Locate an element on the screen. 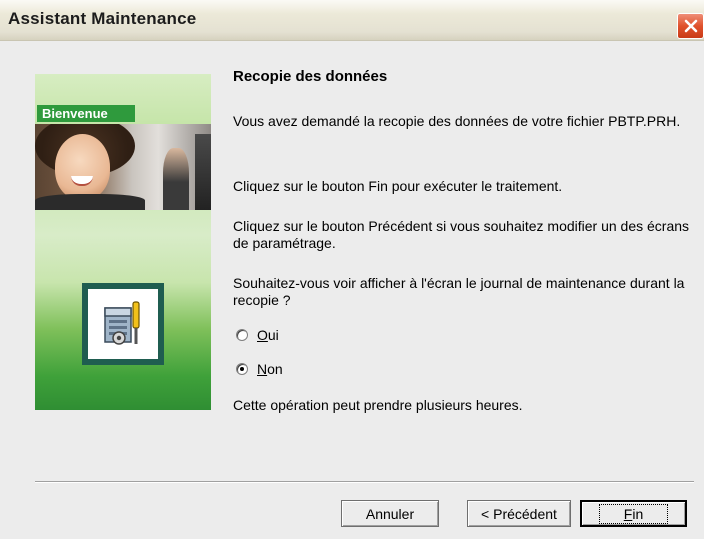 This screenshot has height=539, width=704. finish-button: Fin is located at coordinates (633, 513).